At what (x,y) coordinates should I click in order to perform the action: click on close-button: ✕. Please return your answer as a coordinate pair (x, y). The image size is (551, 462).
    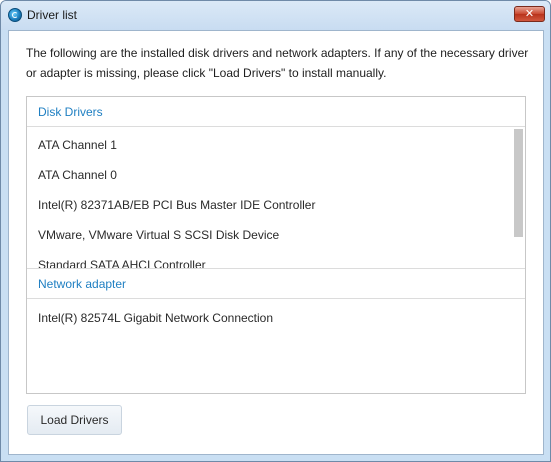
    Looking at the image, I should click on (529, 14).